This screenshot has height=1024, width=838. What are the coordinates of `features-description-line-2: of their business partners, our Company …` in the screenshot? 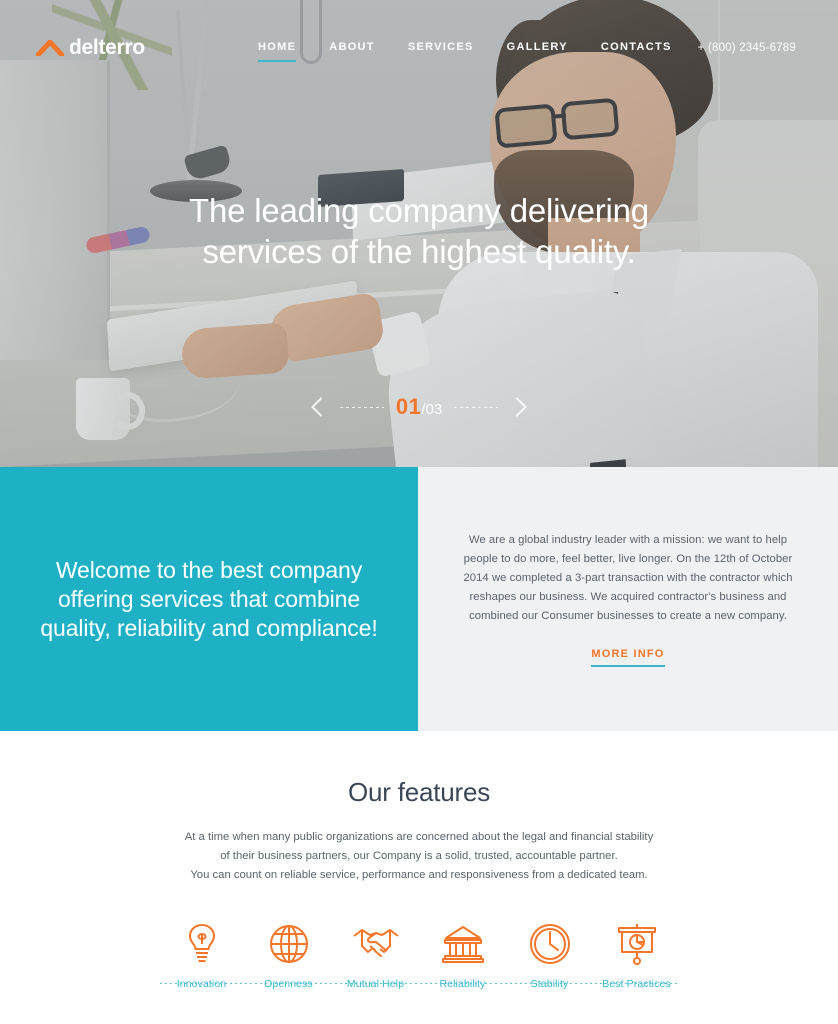 It's located at (419, 856).